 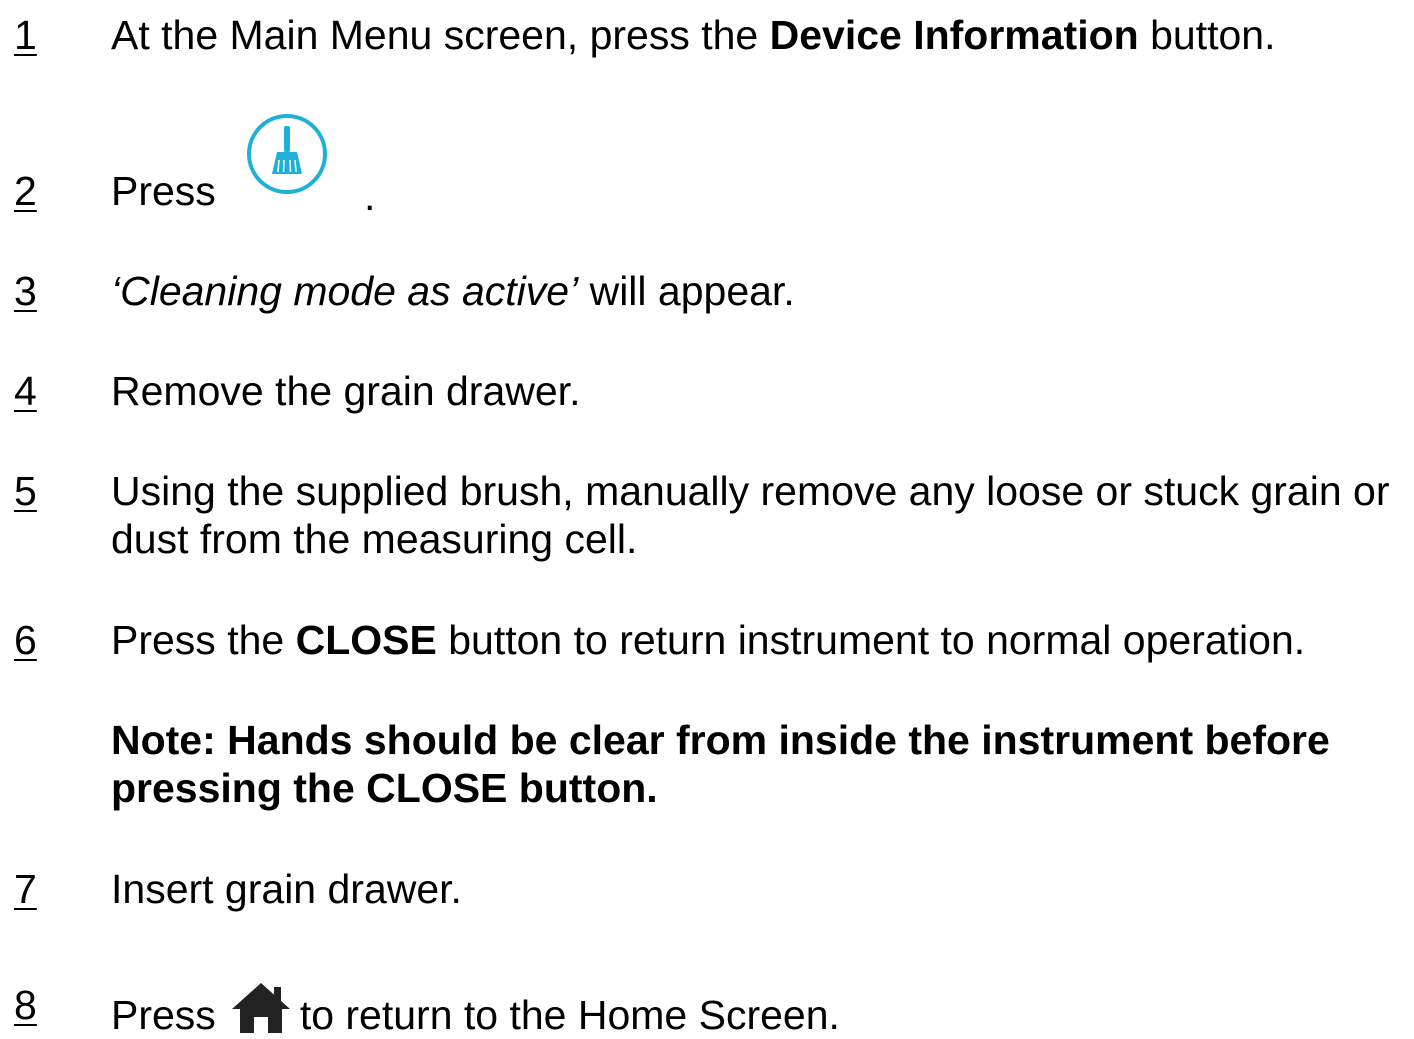 I want to click on step-text: Press to return to the Home Screen., so click(x=758, y=1010).